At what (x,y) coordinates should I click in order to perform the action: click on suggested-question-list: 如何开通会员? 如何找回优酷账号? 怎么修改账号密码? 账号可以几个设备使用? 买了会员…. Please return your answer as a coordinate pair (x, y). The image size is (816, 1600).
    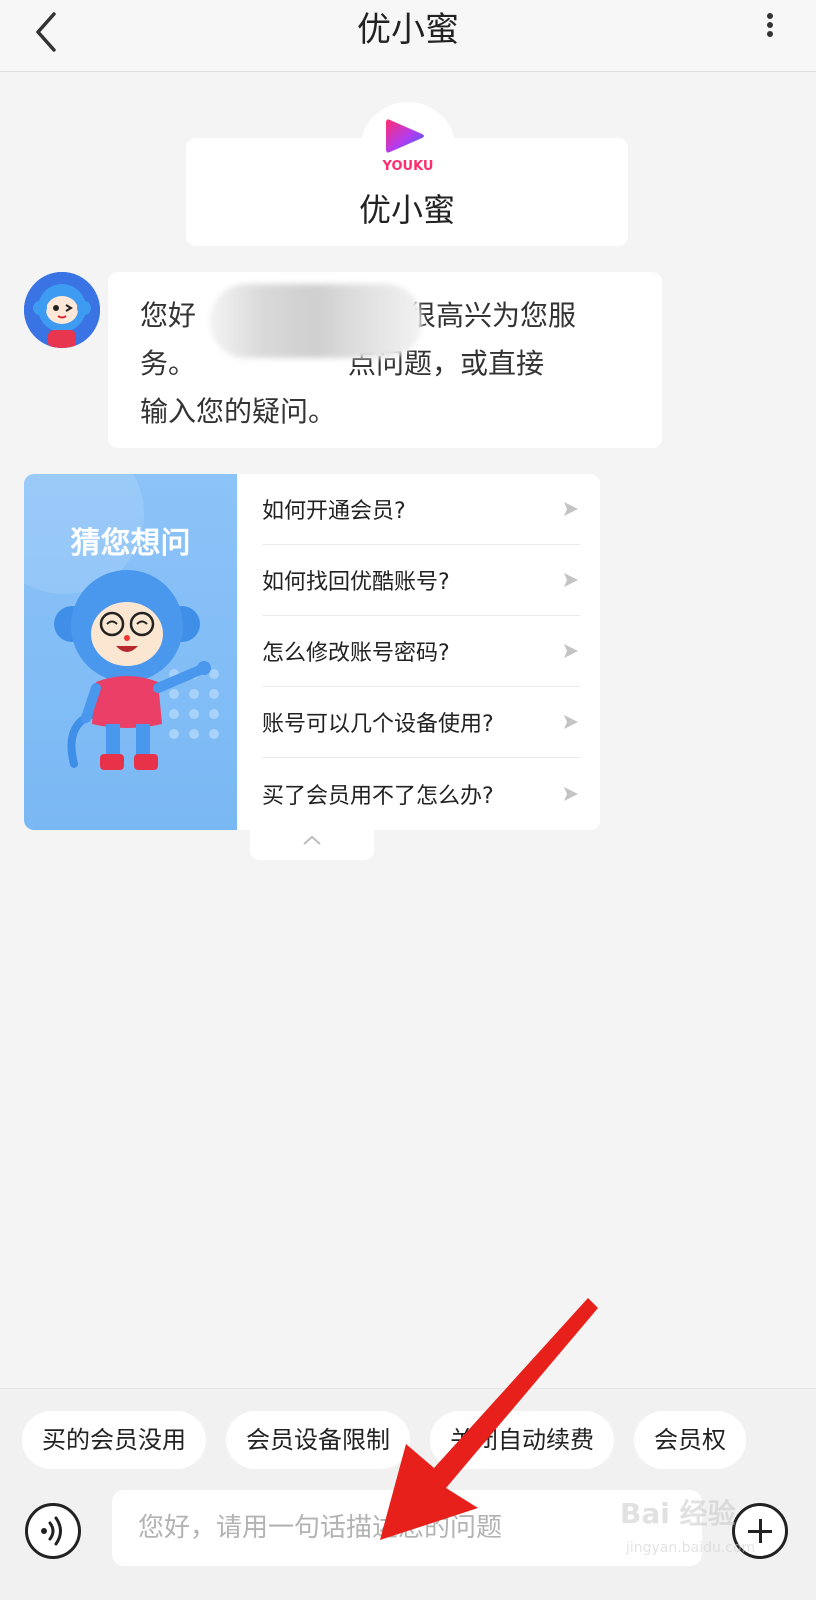
    Looking at the image, I should click on (421, 651).